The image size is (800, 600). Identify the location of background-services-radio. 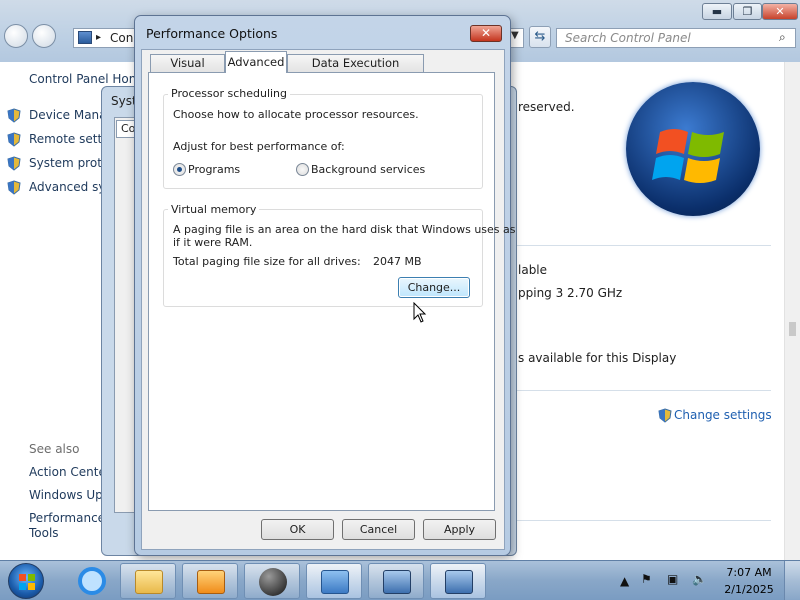
(302, 169).